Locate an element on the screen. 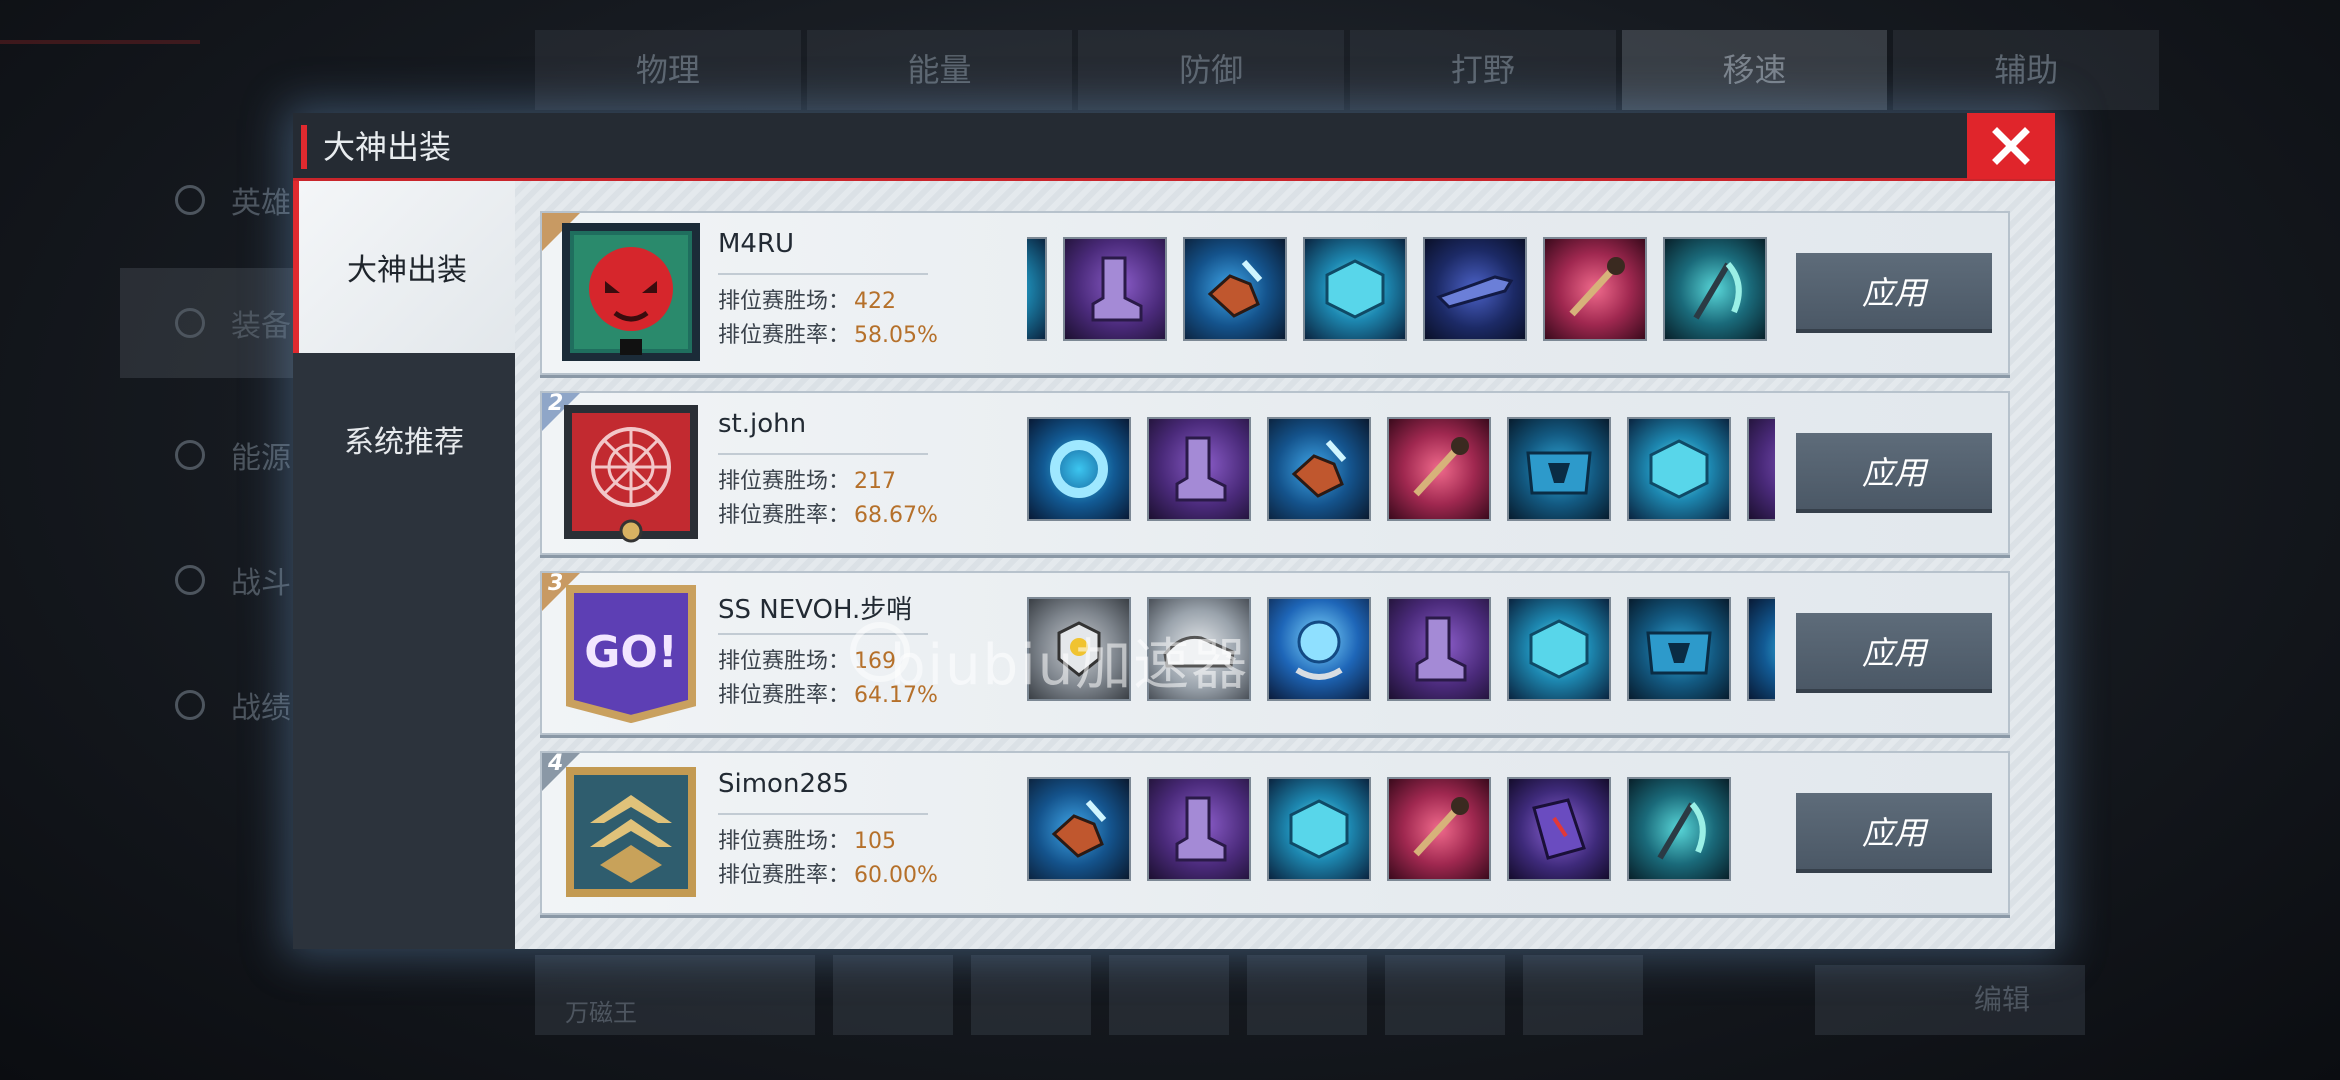 This screenshot has height=1080, width=2340. svg-text: GO! is located at coordinates (631, 652).